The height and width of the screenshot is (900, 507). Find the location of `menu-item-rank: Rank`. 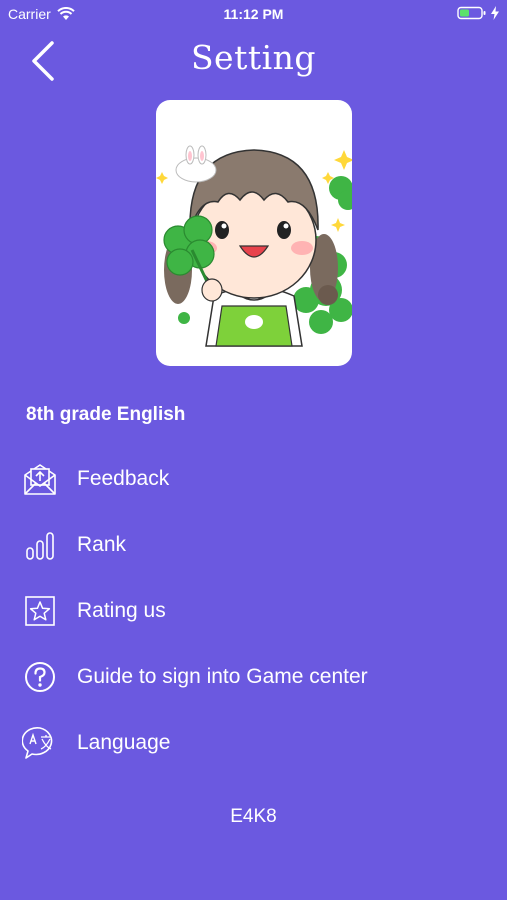

menu-item-rank: Rank is located at coordinates (253, 545).